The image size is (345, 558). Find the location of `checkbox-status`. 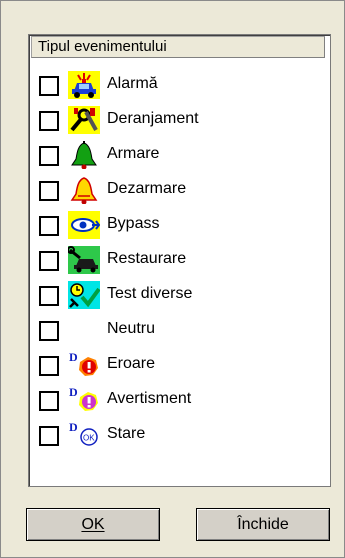

checkbox-status is located at coordinates (49, 436).